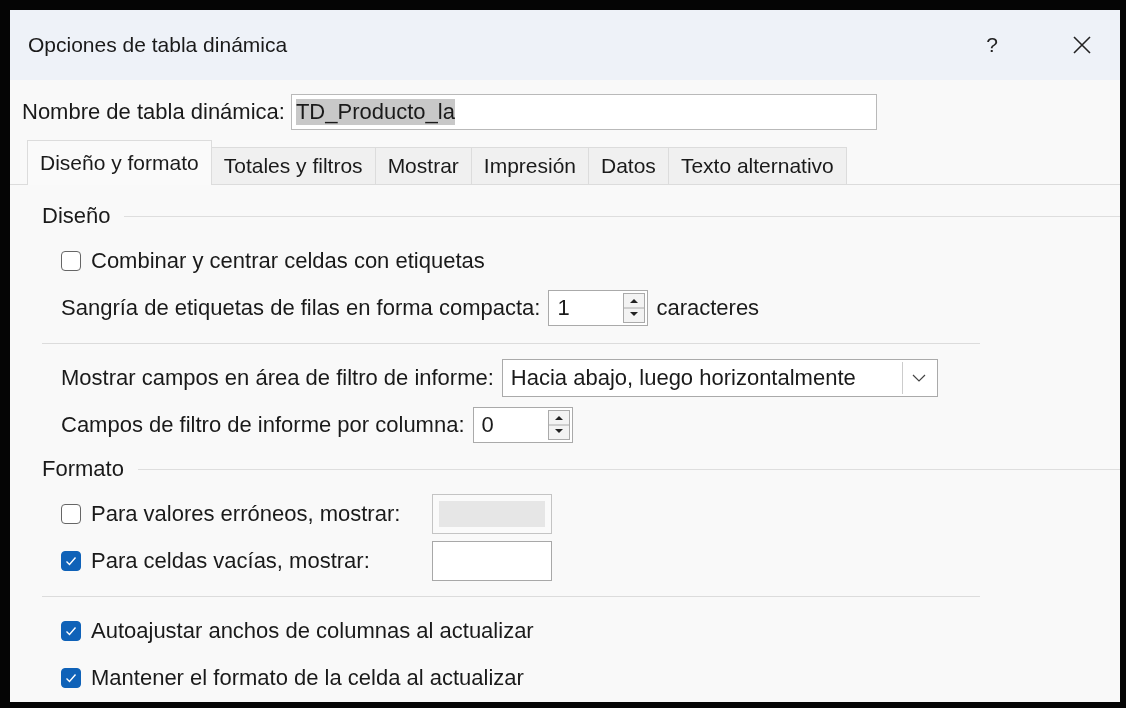  Describe the element at coordinates (583, 112) in the screenshot. I see `name-field: TD_Producto_la` at that location.